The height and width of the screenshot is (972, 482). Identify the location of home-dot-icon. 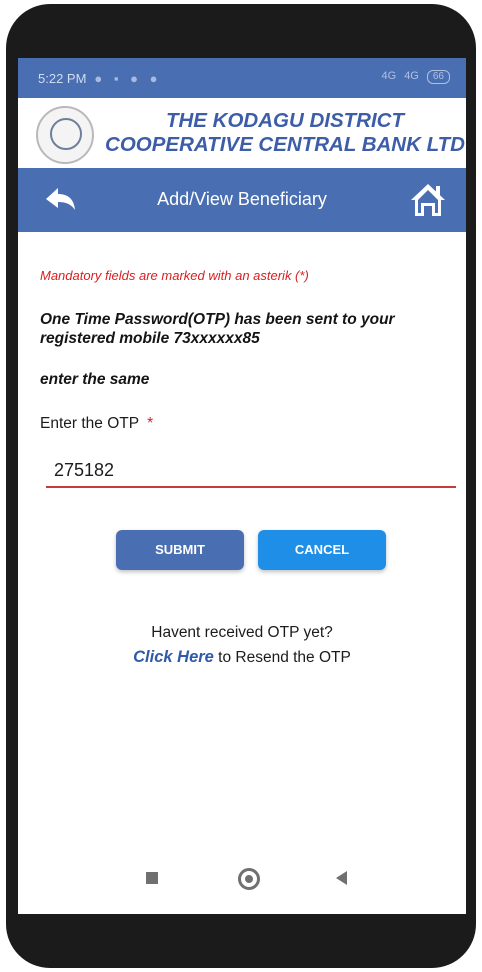
(249, 879).